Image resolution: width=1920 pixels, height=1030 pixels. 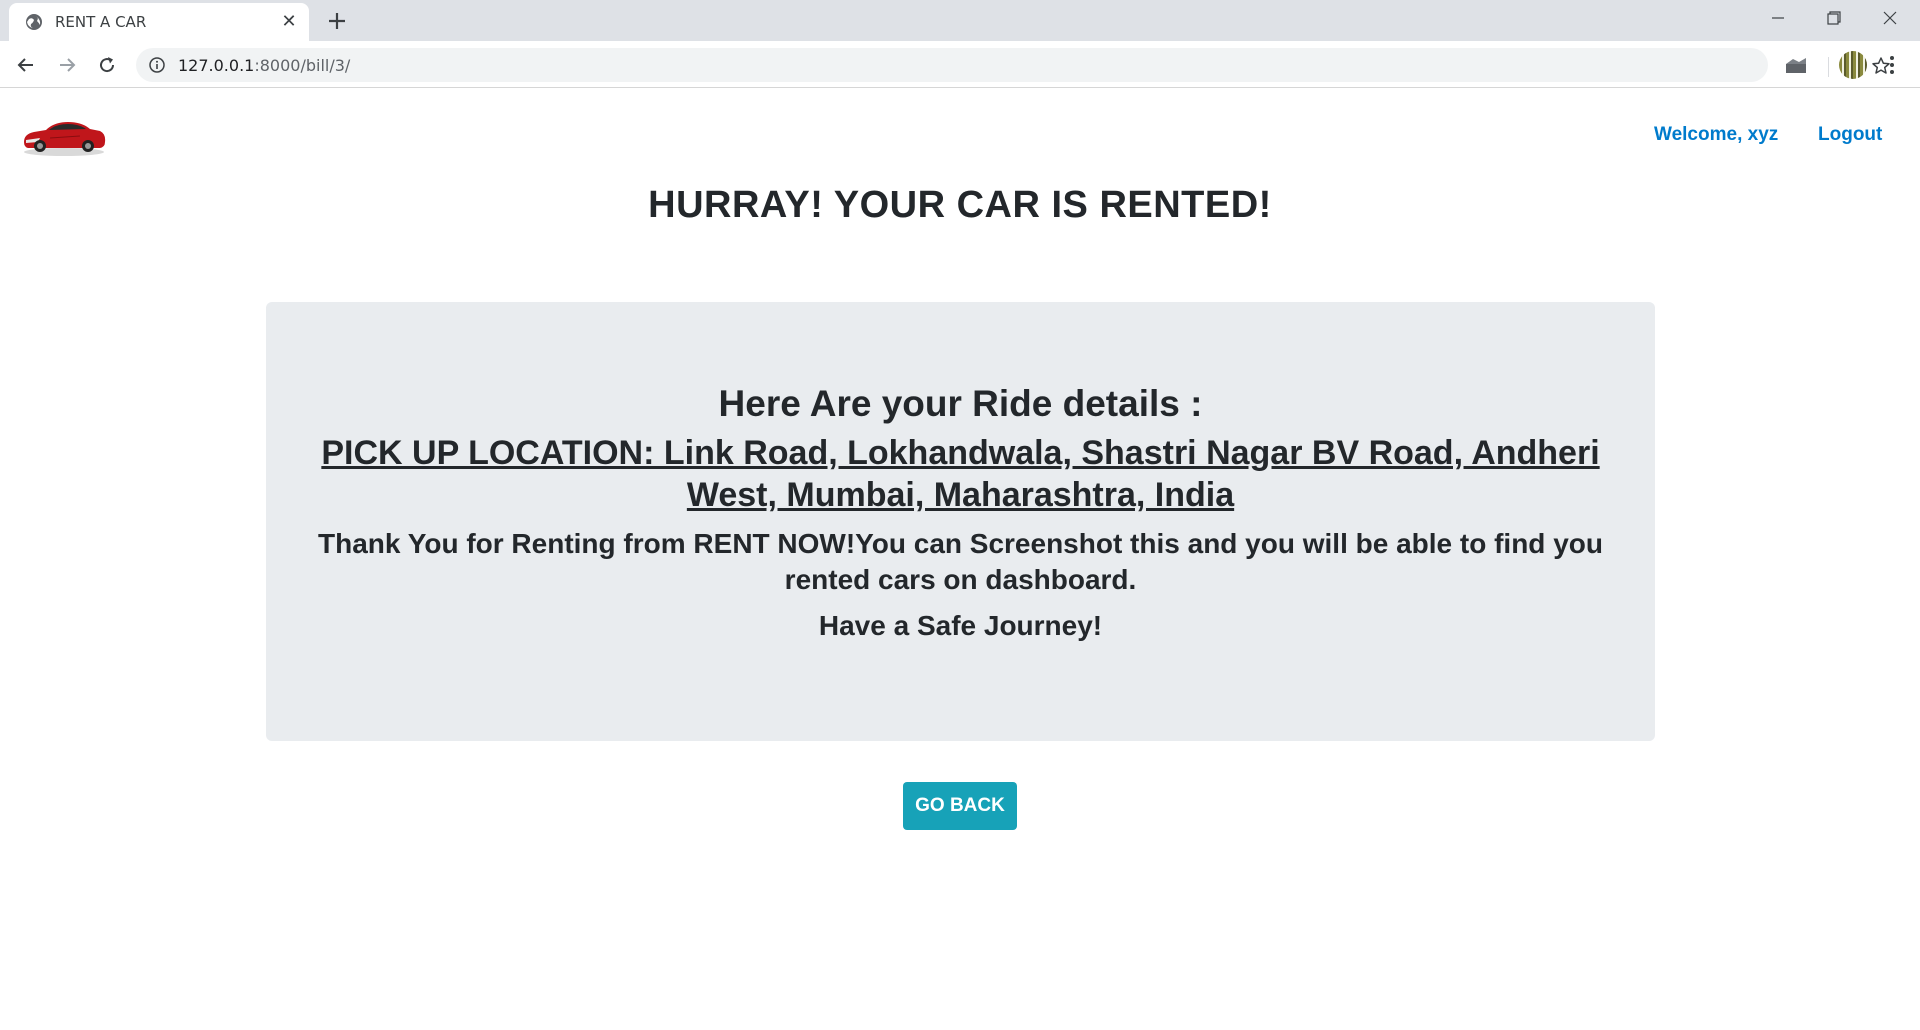 I want to click on page-title: HURRAY! YOUR CAR IS RENTED!, so click(x=960, y=205).